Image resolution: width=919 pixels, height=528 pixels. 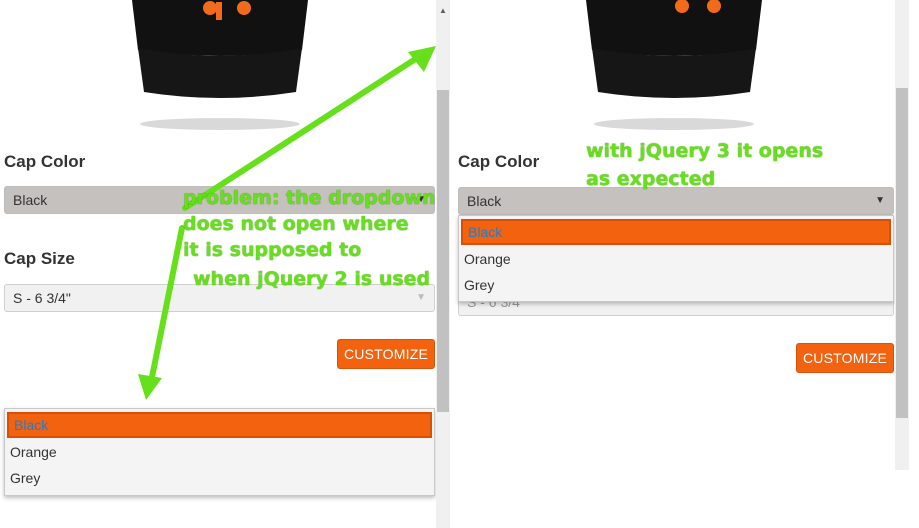 What do you see at coordinates (166, 305) in the screenshot?
I see `arrow-line-down` at bounding box center [166, 305].